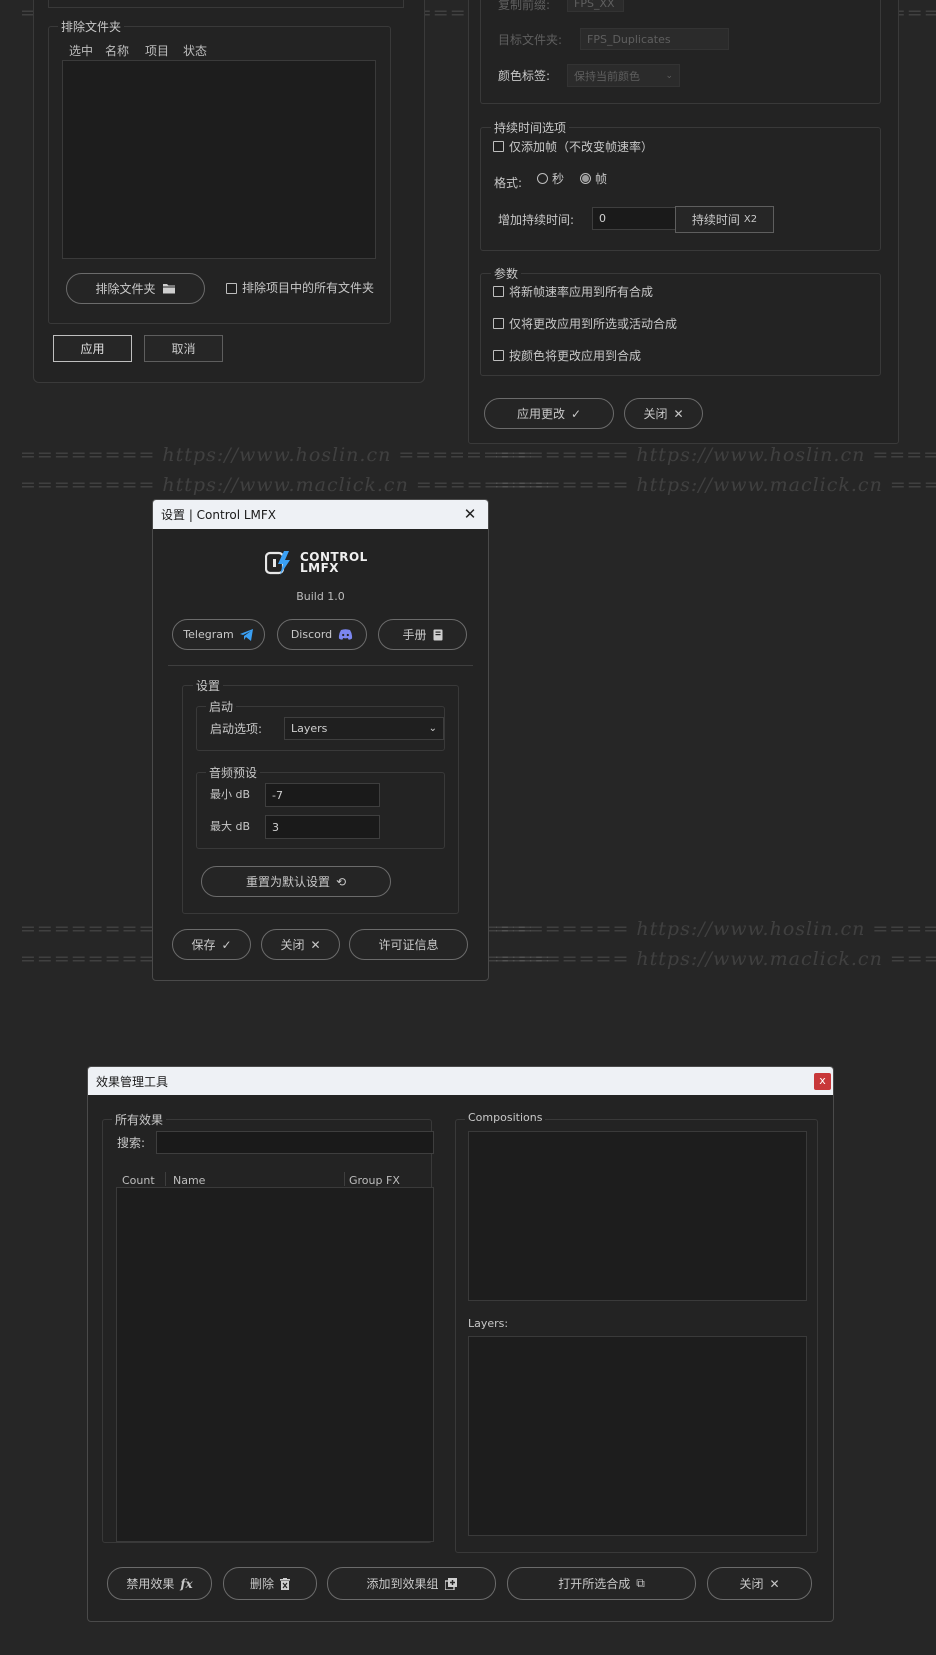  I want to click on compositions-list, so click(637, 1216).